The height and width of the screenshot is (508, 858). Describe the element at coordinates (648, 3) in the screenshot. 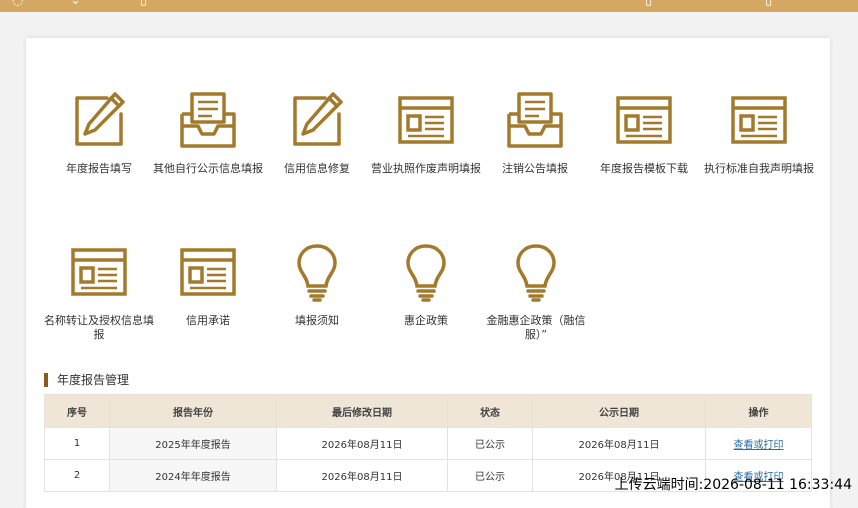

I see `tool-icon: ▯` at that location.